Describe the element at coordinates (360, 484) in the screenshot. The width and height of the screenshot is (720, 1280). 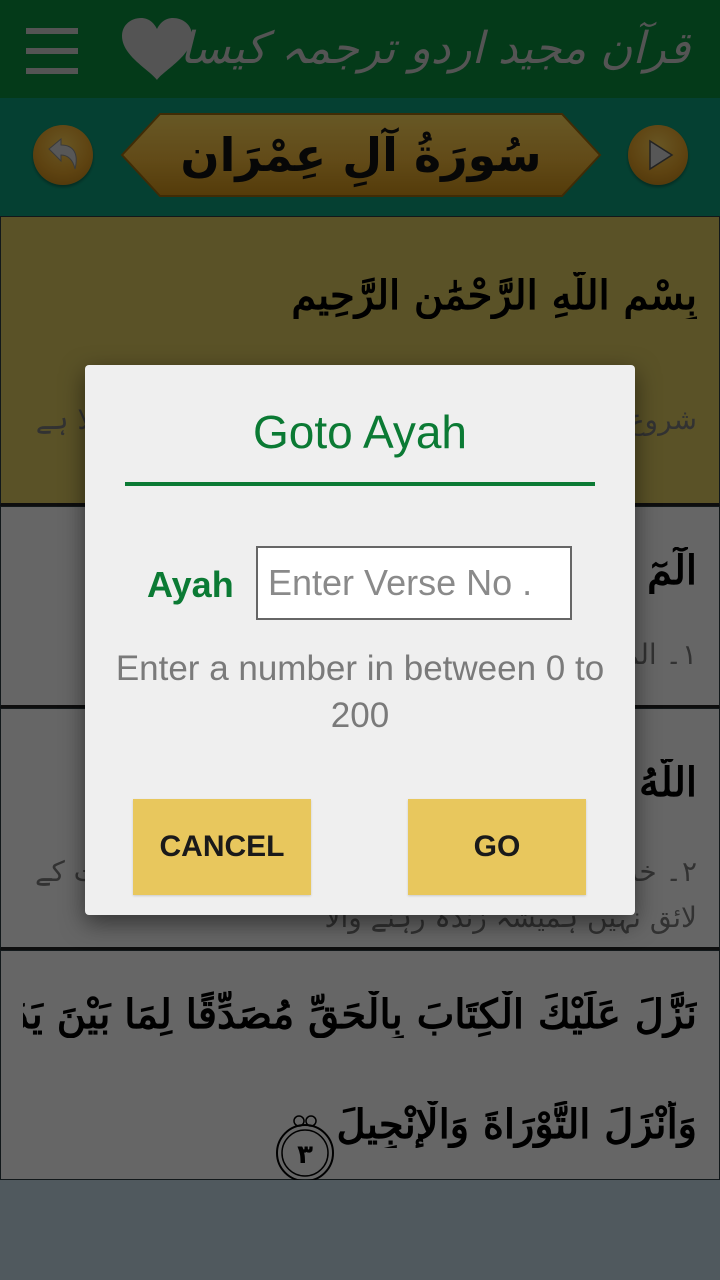
I see `title-divider` at that location.